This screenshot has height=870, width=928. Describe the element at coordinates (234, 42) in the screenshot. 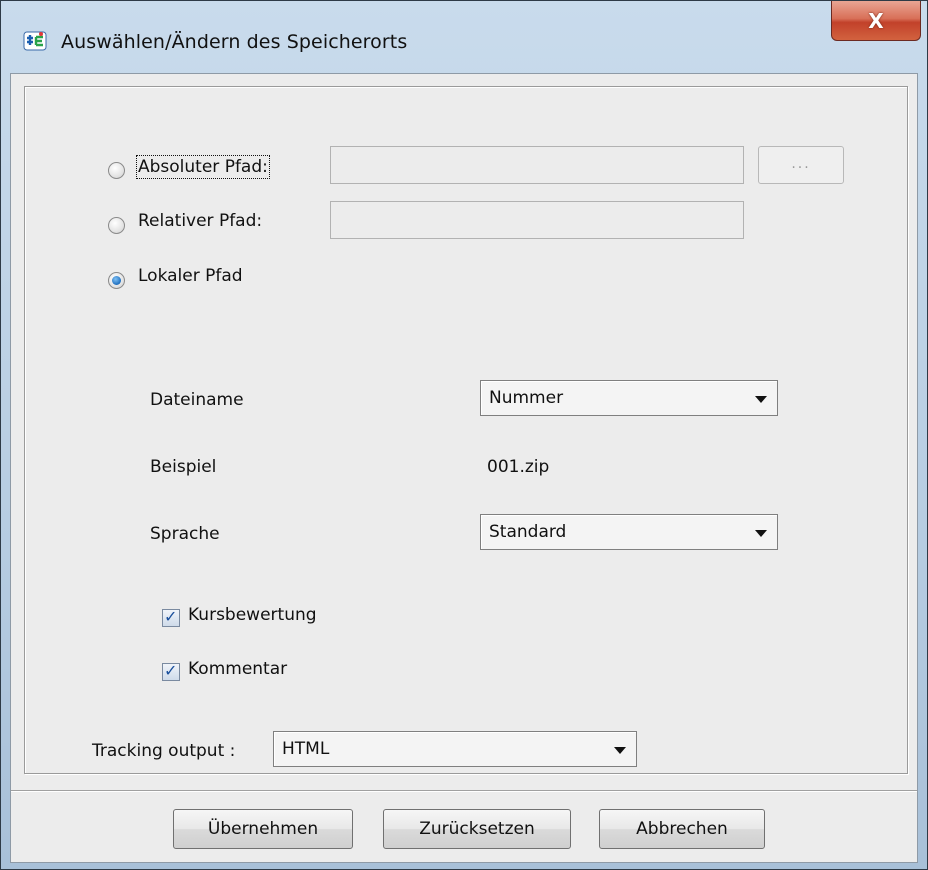

I see `window-title: Auswählen/Ändern des Speicherorts` at that location.